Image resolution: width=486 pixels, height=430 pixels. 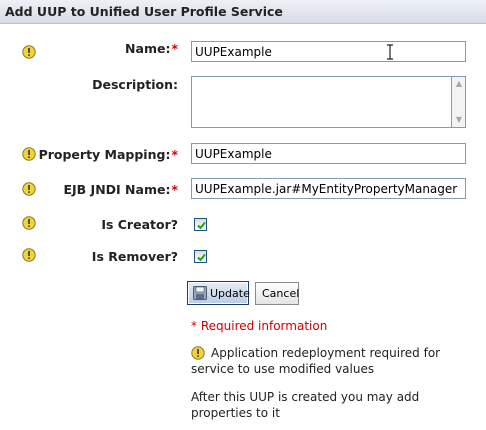 I want to click on ejb-jndi-name-field, so click(x=328, y=188).